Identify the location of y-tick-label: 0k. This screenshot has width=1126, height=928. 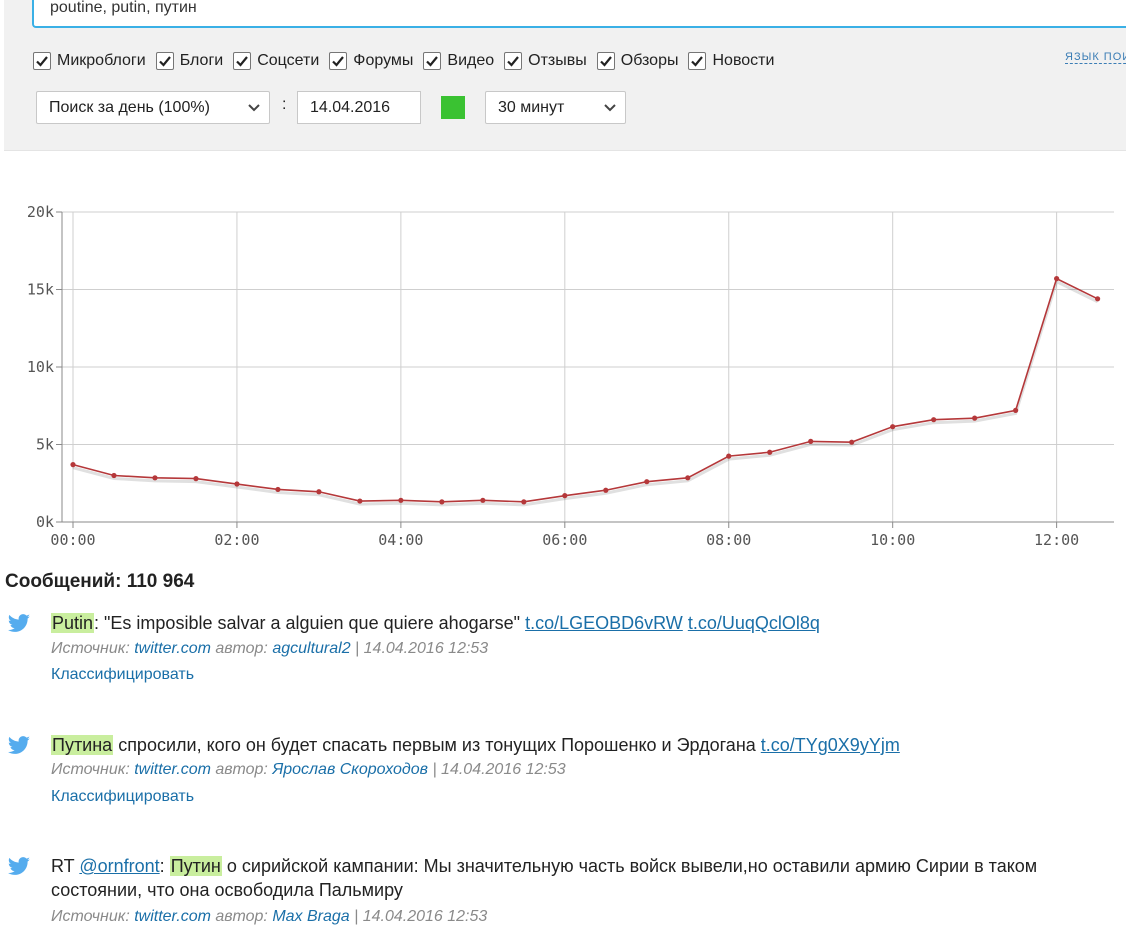
(45, 522).